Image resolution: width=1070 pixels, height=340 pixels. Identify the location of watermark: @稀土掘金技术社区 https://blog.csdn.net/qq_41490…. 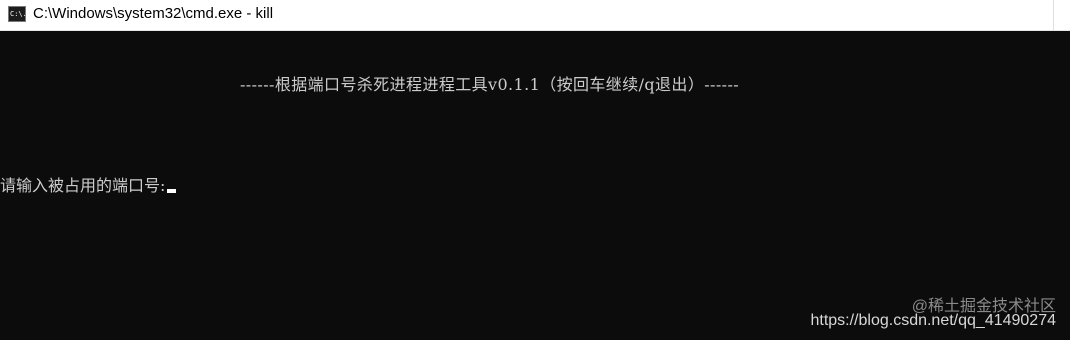
(933, 314).